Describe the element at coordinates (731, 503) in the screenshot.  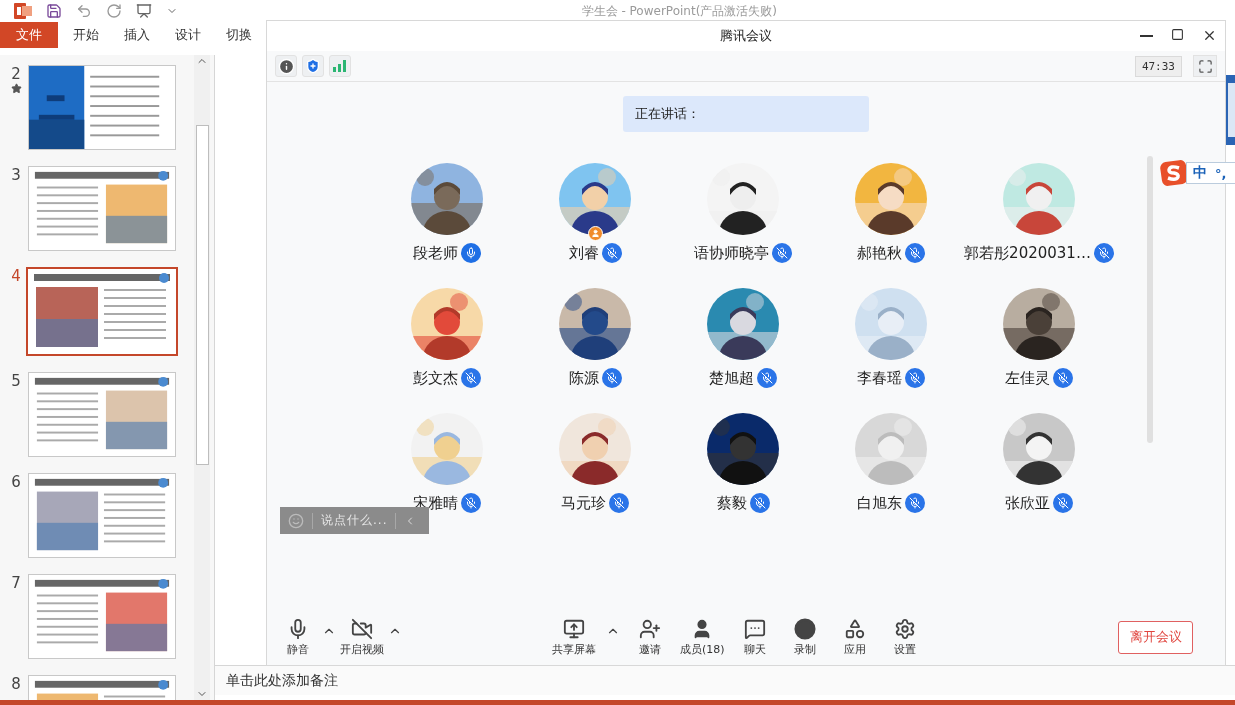
I see `participant-name: 蔡毅` at that location.